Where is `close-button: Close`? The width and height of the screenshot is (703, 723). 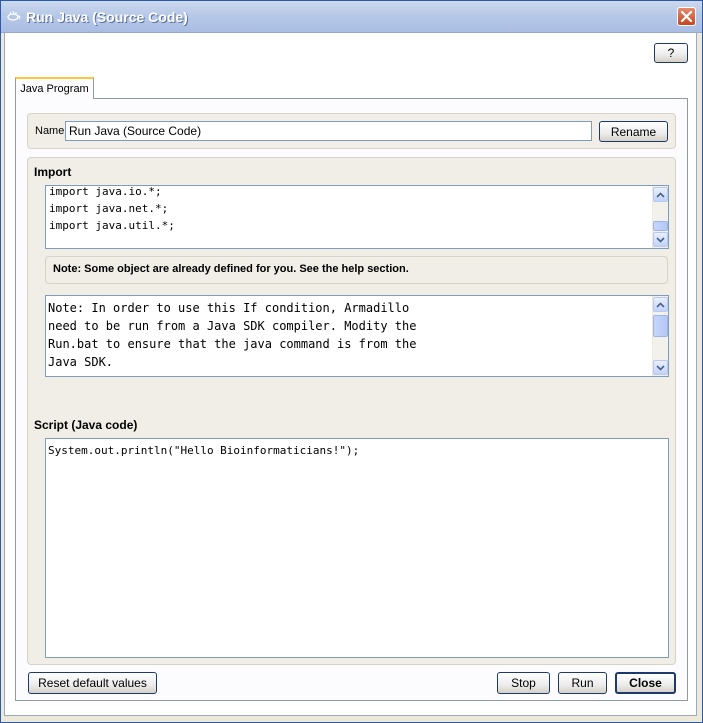 close-button: Close is located at coordinates (645, 683).